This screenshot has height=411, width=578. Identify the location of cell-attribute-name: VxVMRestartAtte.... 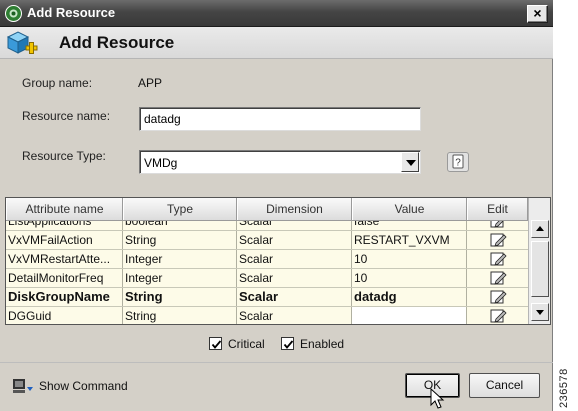
(64, 259).